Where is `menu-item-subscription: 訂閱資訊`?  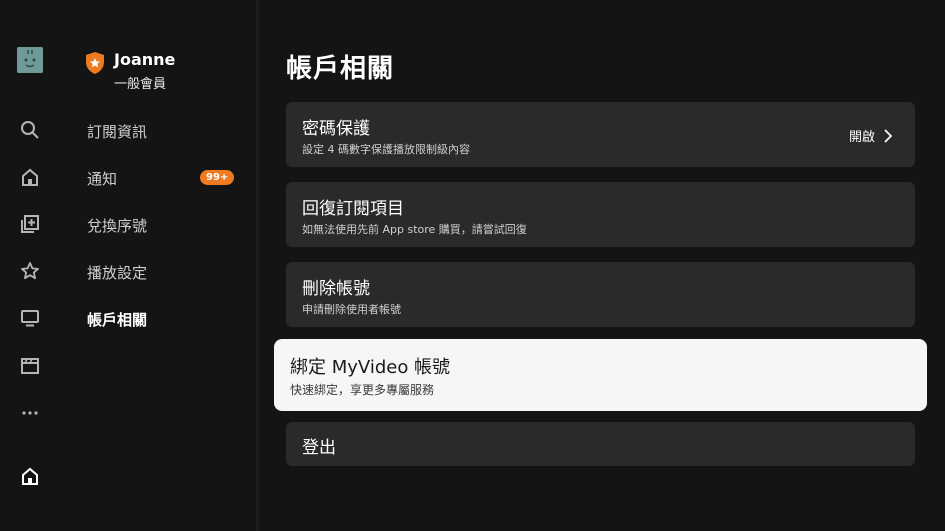
menu-item-subscription: 訂閱資訊 is located at coordinates (117, 131).